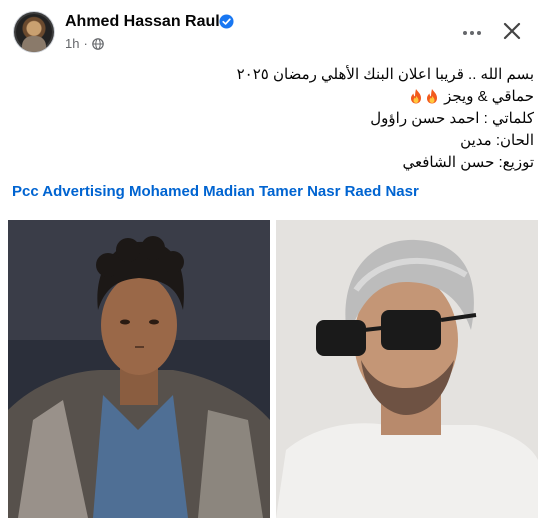  I want to click on close-icon, so click(512, 31).